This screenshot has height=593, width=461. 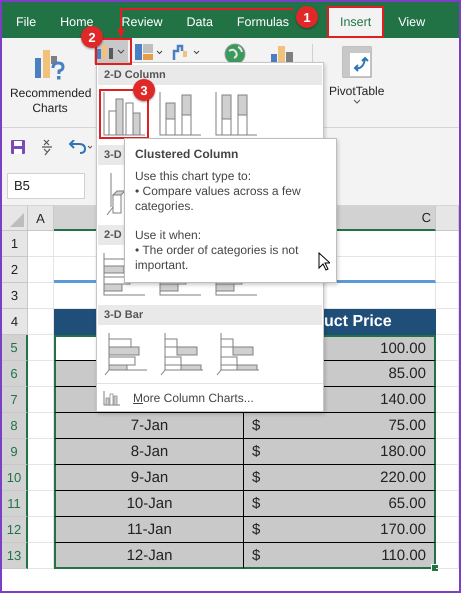 What do you see at coordinates (149, 426) in the screenshot?
I see `table-cell: 7-Jan` at bounding box center [149, 426].